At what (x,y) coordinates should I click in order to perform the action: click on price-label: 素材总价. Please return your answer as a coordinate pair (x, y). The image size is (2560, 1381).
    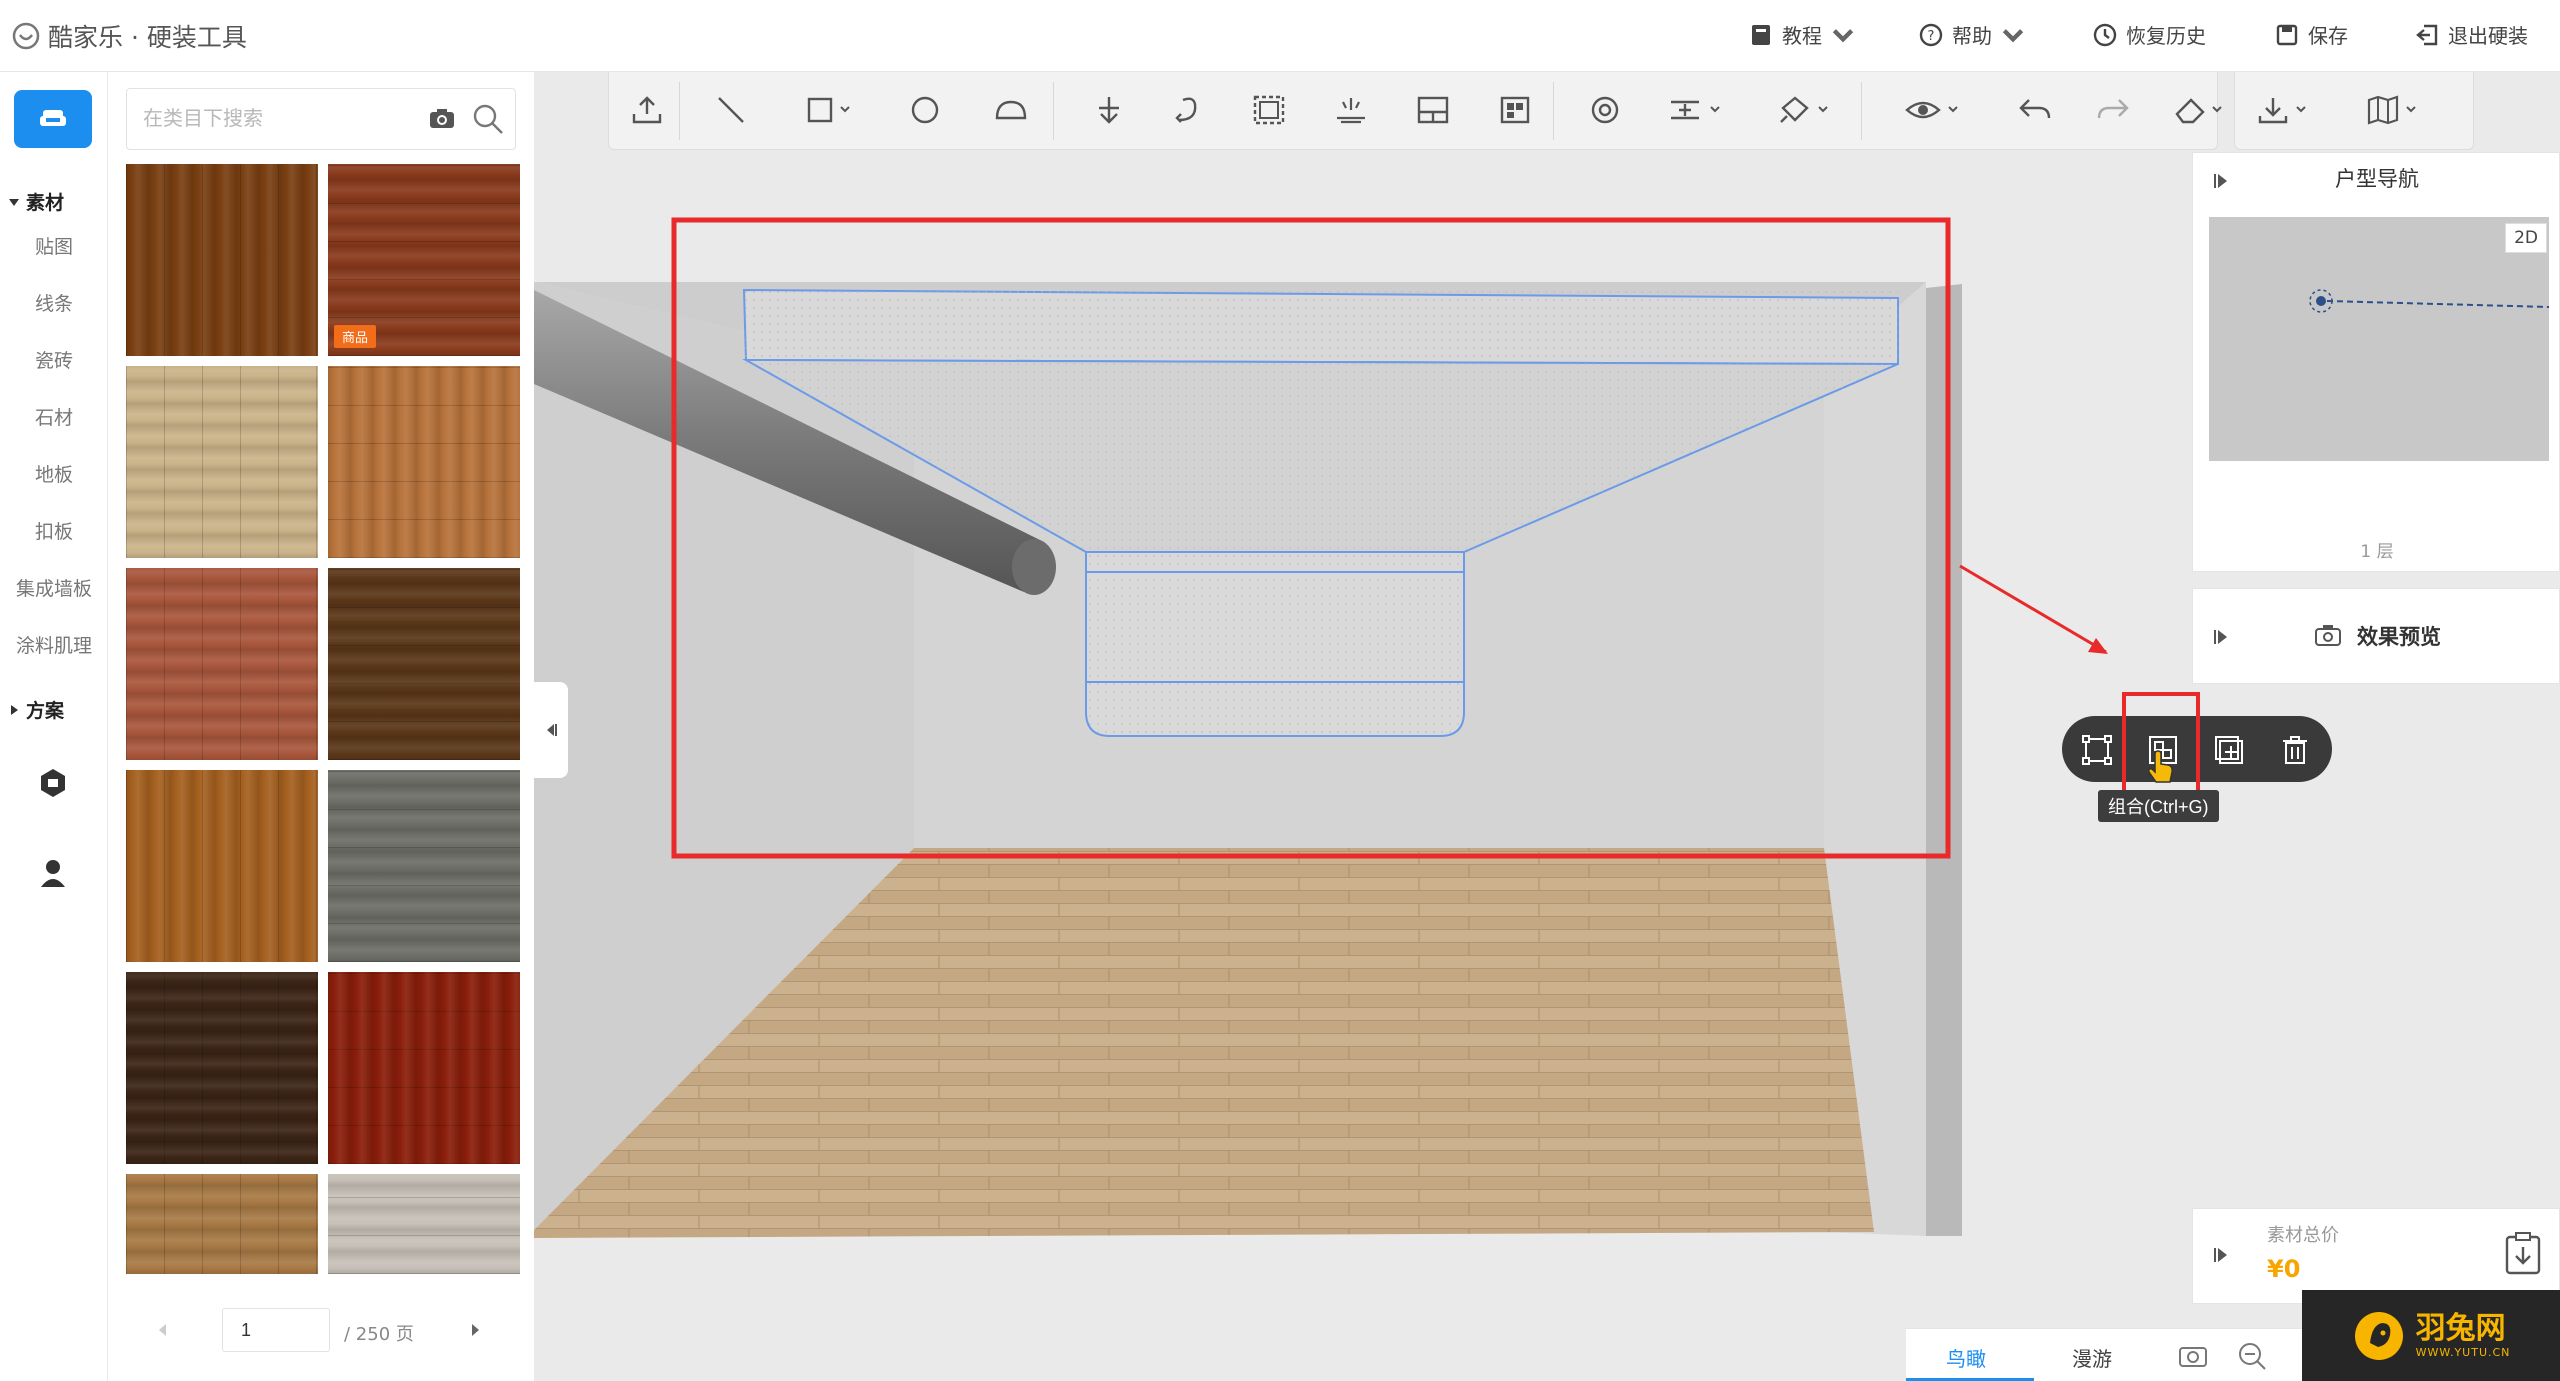
    Looking at the image, I should click on (2303, 1235).